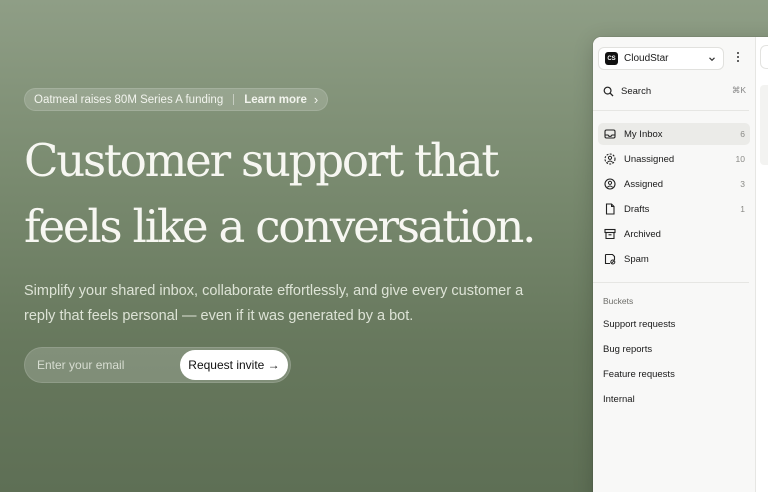  Describe the element at coordinates (627, 349) in the screenshot. I see `bucket-bug-reports: Bug reports` at that location.